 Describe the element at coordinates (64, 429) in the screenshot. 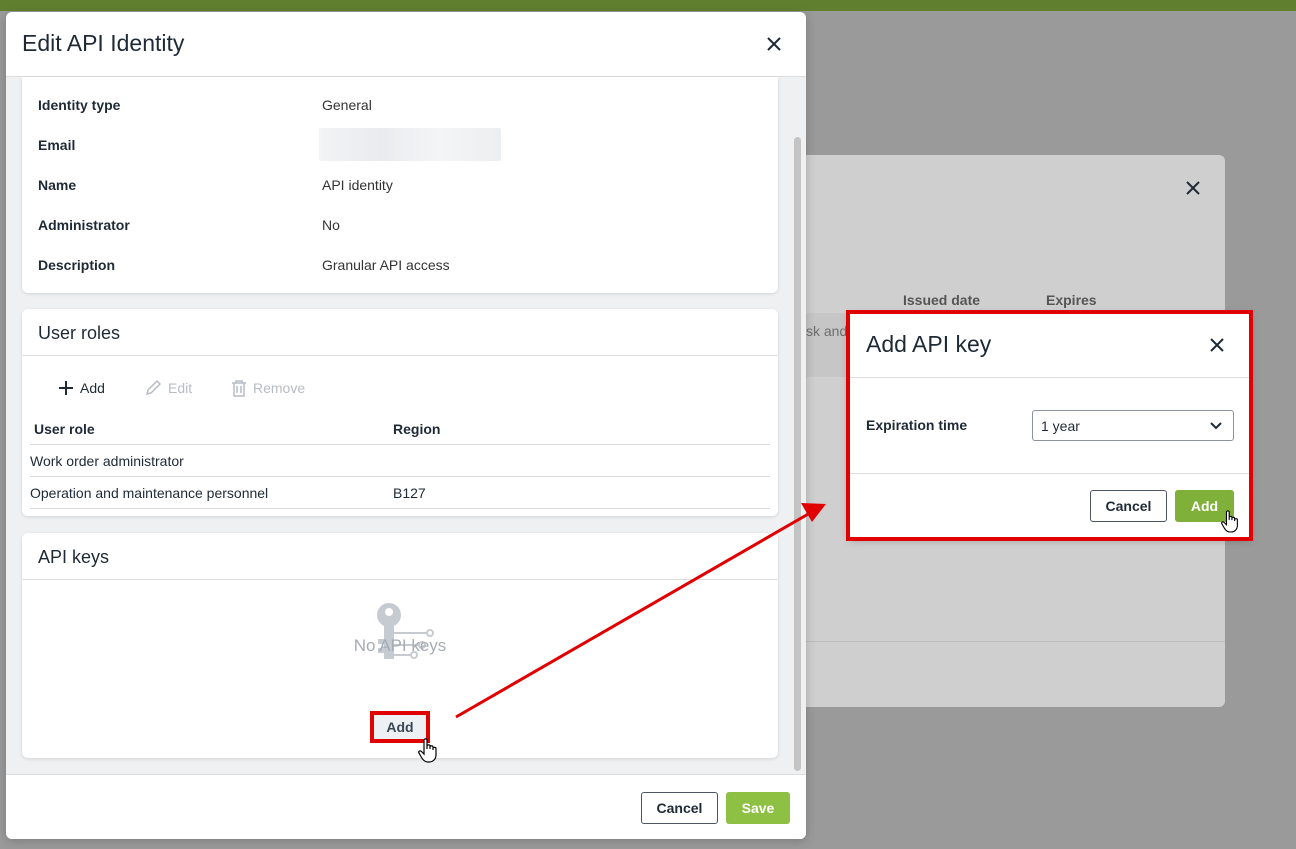

I see `column-user-role: User role` at that location.